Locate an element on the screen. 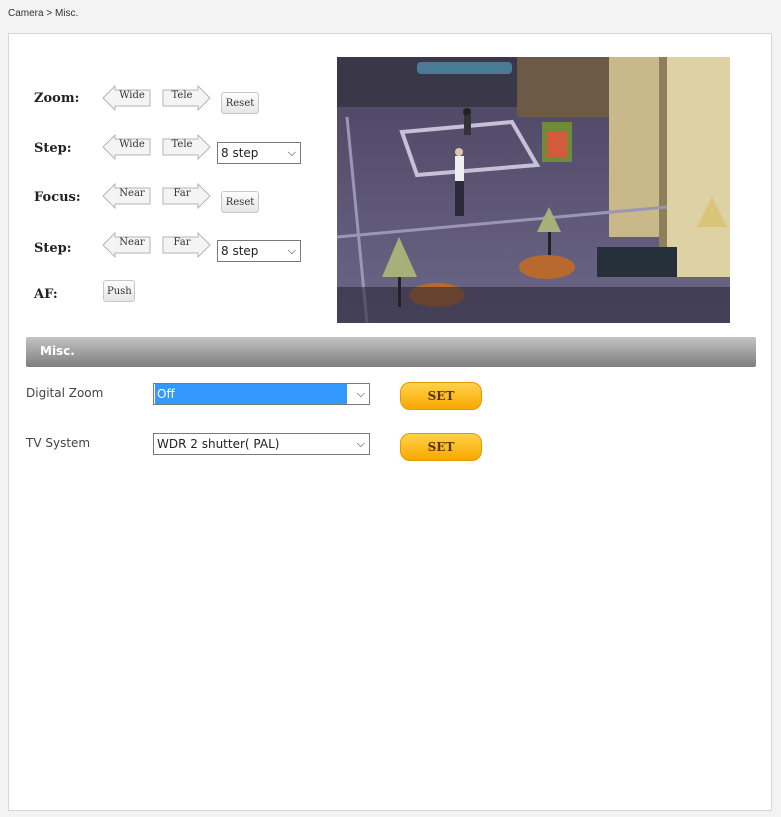 This screenshot has height=817, width=781. focus-step-select: 8 step ⌵ is located at coordinates (259, 251).